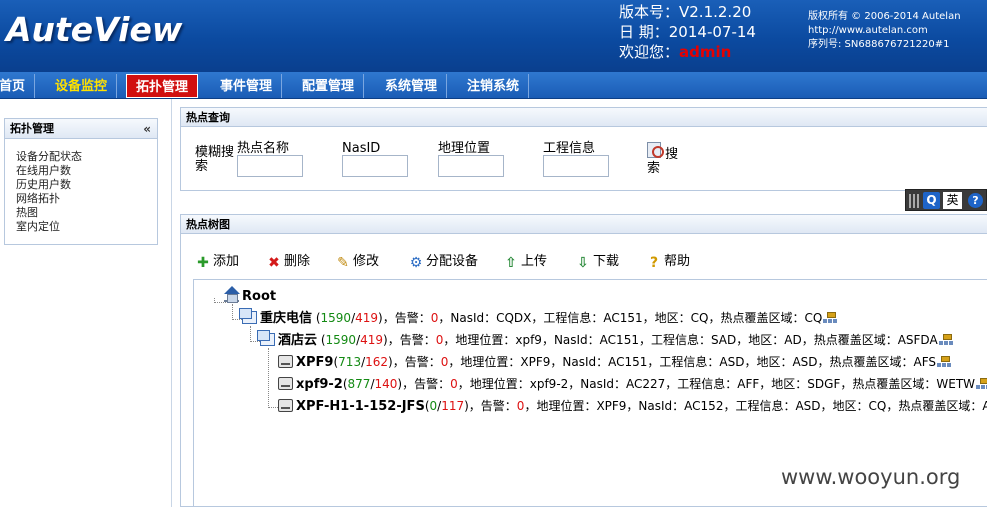  Describe the element at coordinates (360, 406) in the screenshot. I see `node-name: XPF-H1-1-152-JFS` at that location.